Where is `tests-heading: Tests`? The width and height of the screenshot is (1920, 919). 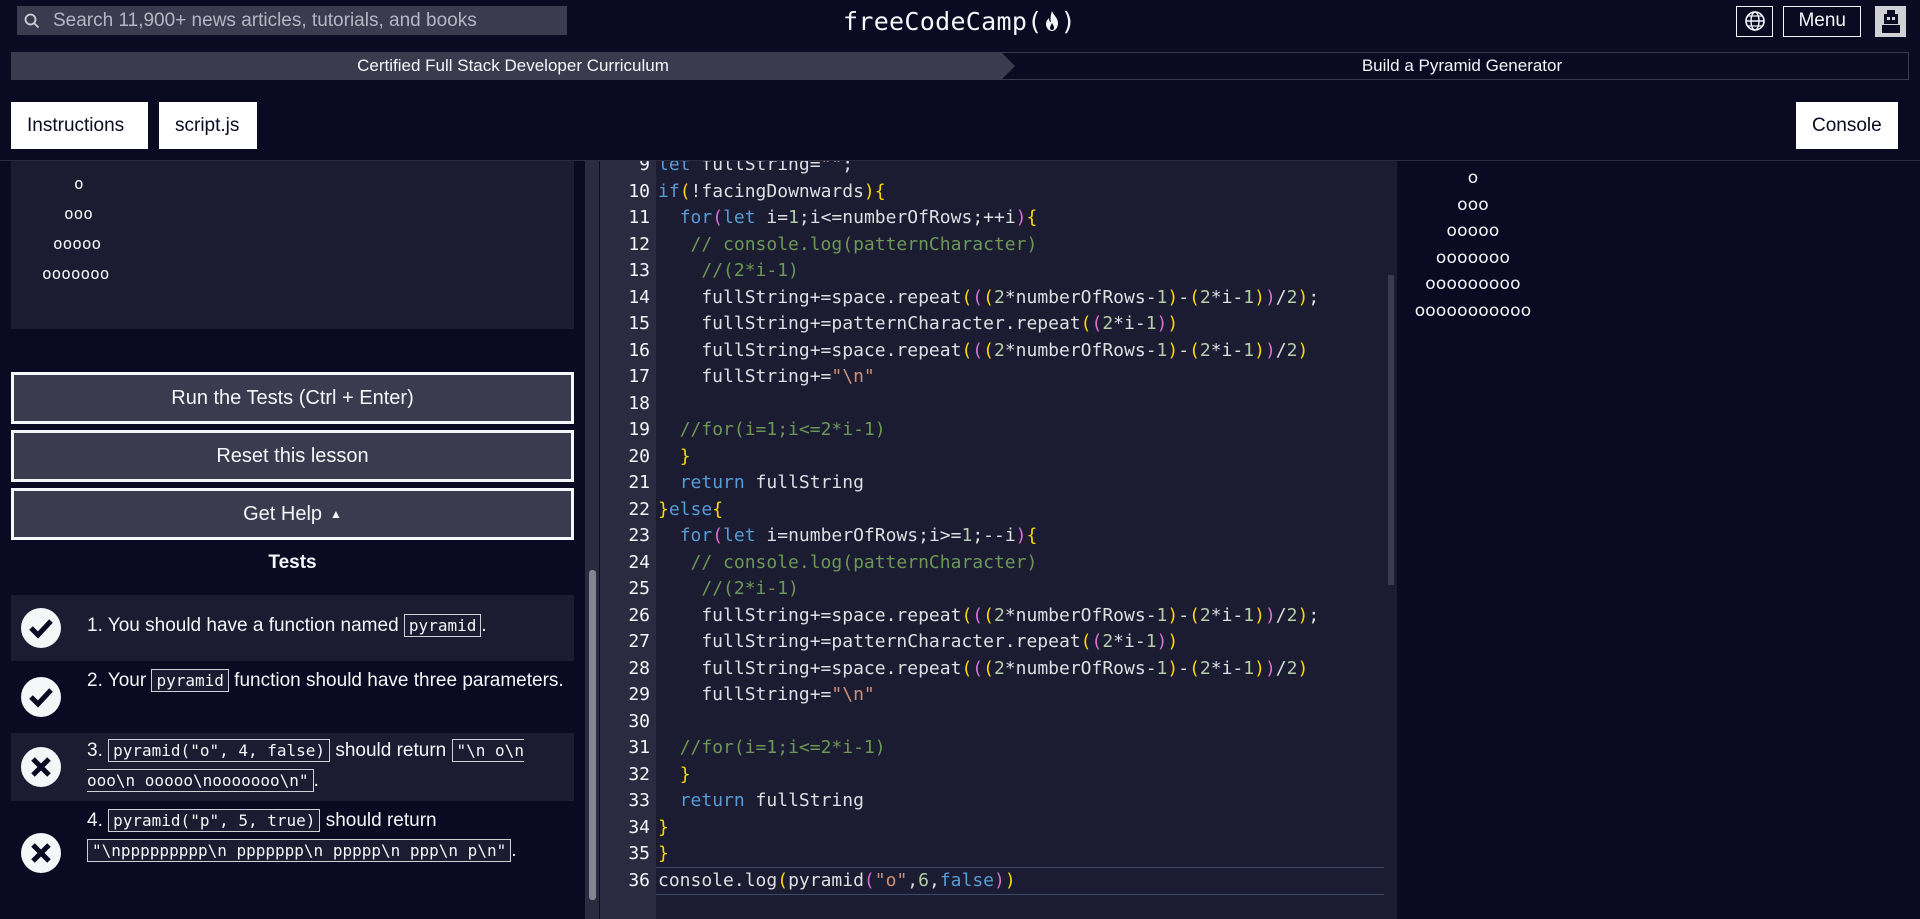 tests-heading: Tests is located at coordinates (292, 562).